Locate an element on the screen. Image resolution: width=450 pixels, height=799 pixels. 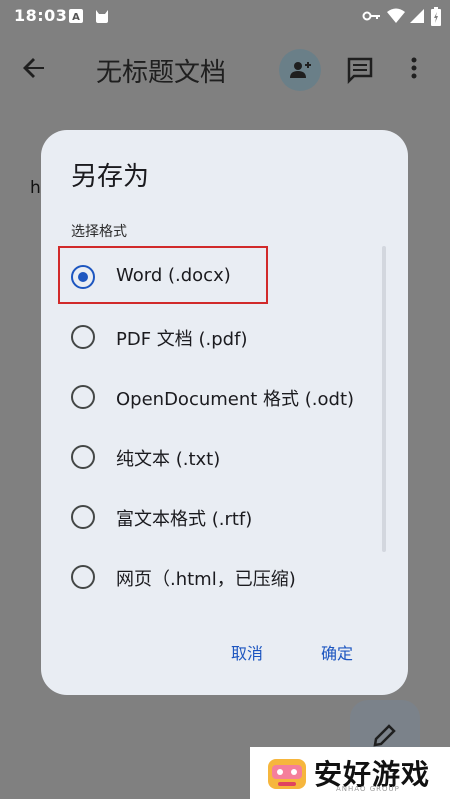
add-person-icon is located at coordinates (300, 70).